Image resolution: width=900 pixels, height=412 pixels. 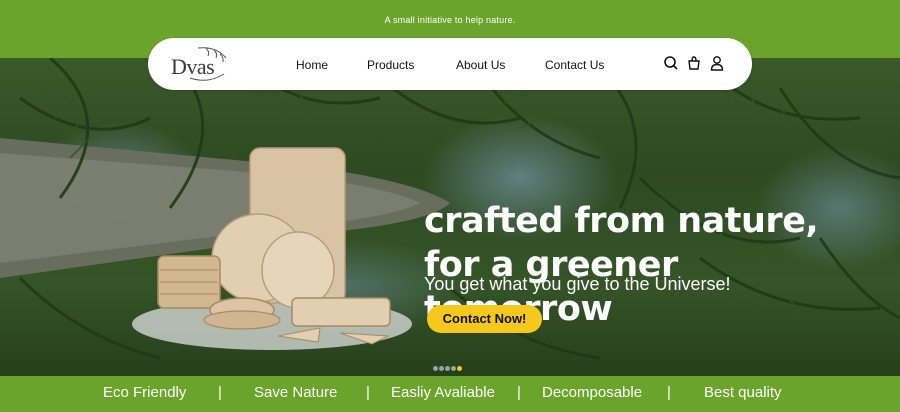 I want to click on feature-easily-available: Easliy Avaliable, so click(x=443, y=392).